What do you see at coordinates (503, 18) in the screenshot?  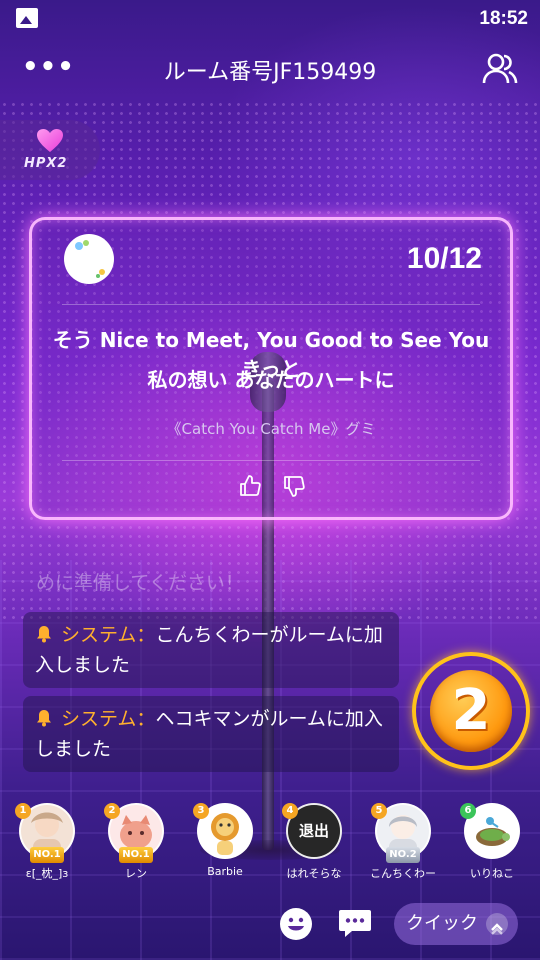 I see `status-time: 18:52` at bounding box center [503, 18].